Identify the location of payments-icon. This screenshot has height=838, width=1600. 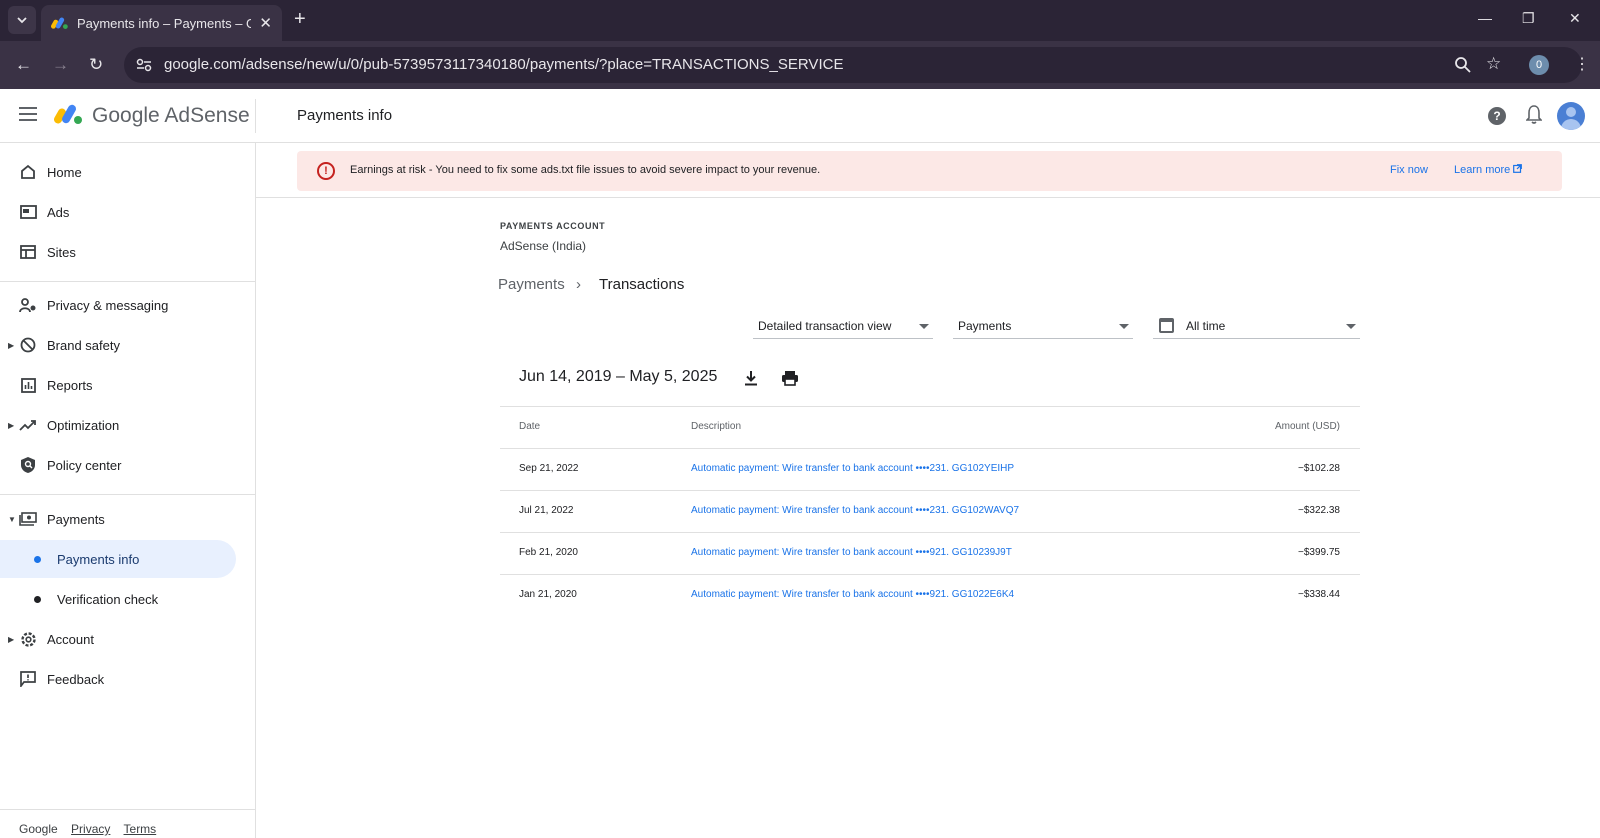
(28, 519).